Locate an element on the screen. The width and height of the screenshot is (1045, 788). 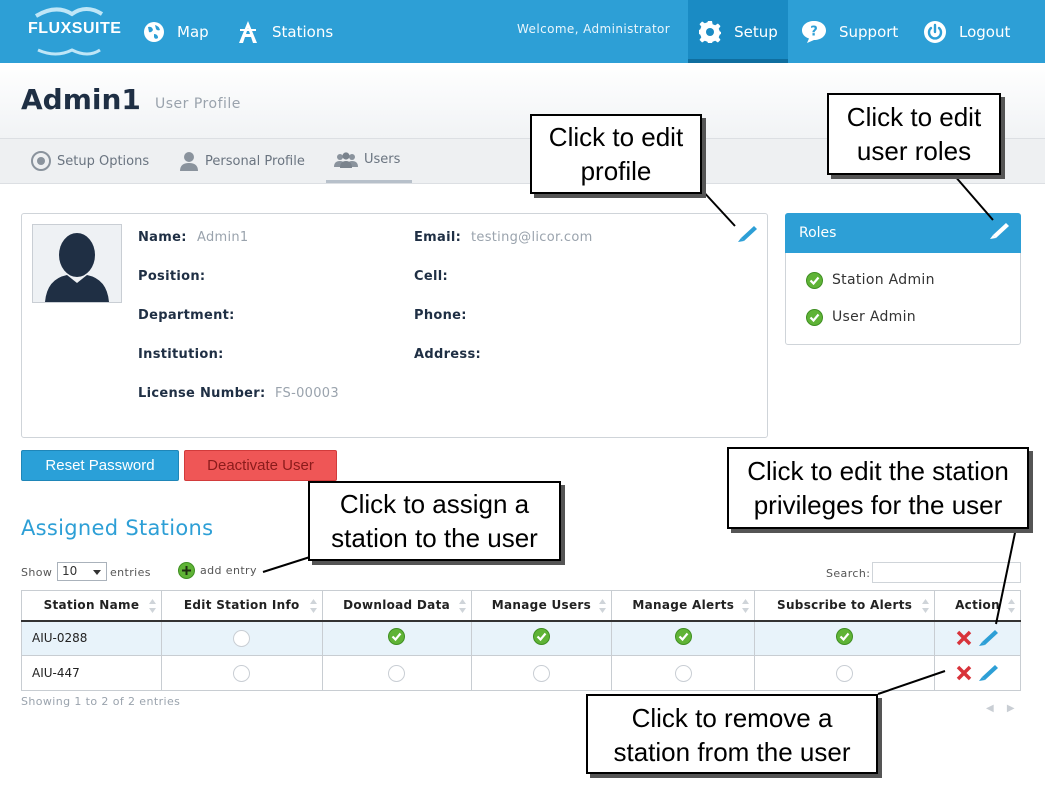
callout-assign-station: Click to assign a station to the user is located at coordinates (434, 521).